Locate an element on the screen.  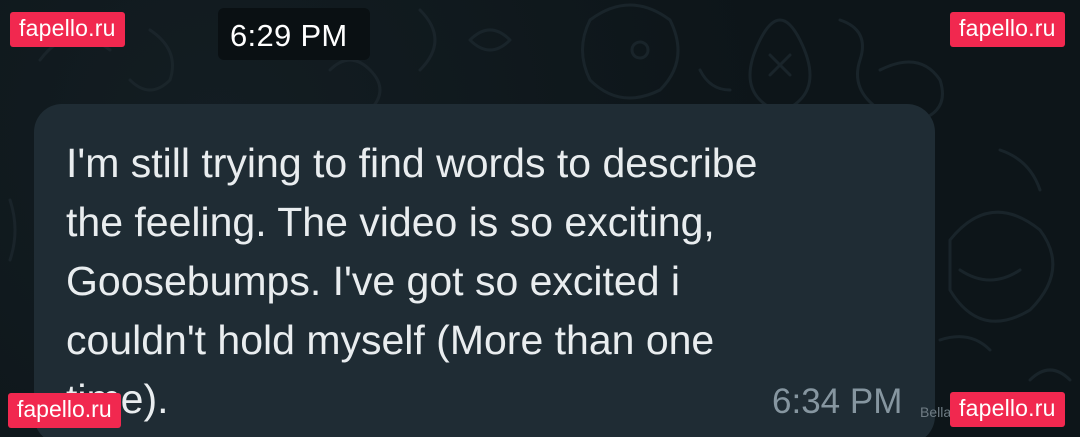
message-timestamp: 6:34 PM is located at coordinates (837, 401).